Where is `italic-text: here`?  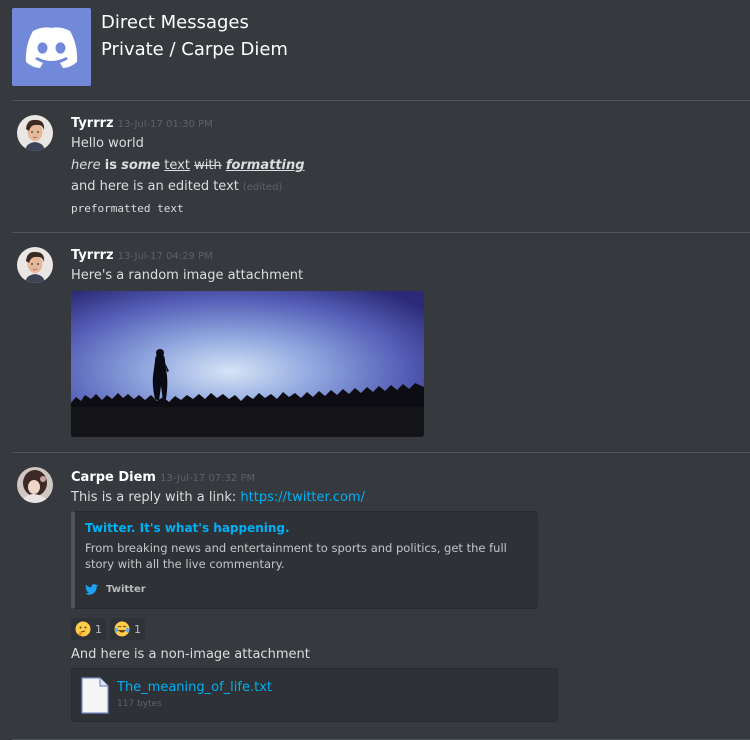
italic-text: here is located at coordinates (86, 165).